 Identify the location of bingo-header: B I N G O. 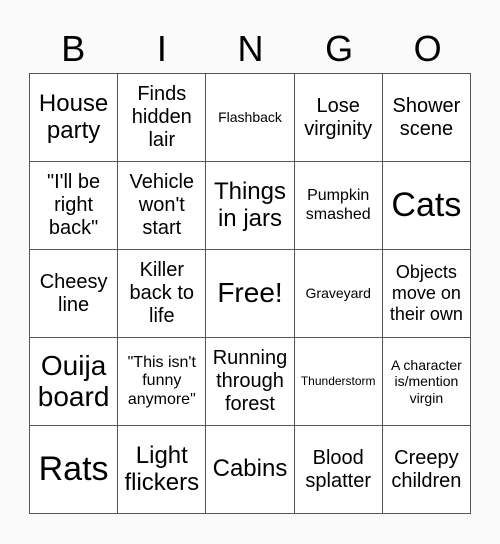
(250, 49).